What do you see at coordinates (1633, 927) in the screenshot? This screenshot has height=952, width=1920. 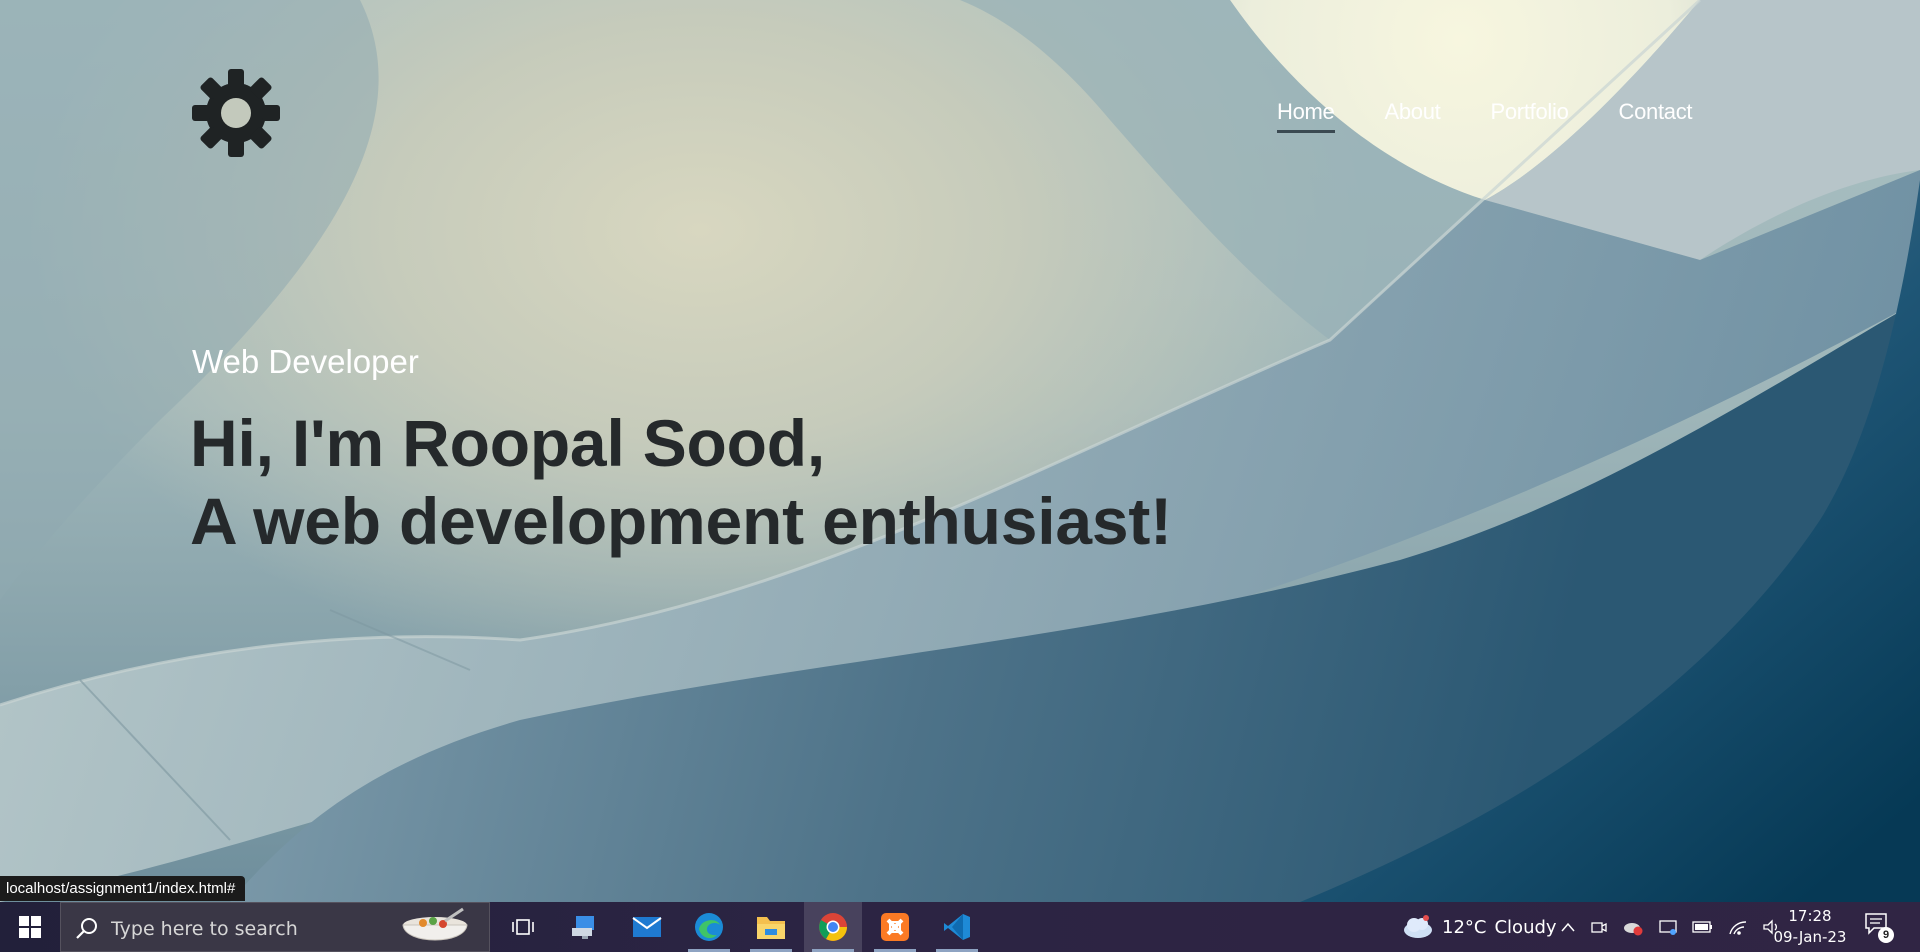 I see `onedrive-error-icon` at bounding box center [1633, 927].